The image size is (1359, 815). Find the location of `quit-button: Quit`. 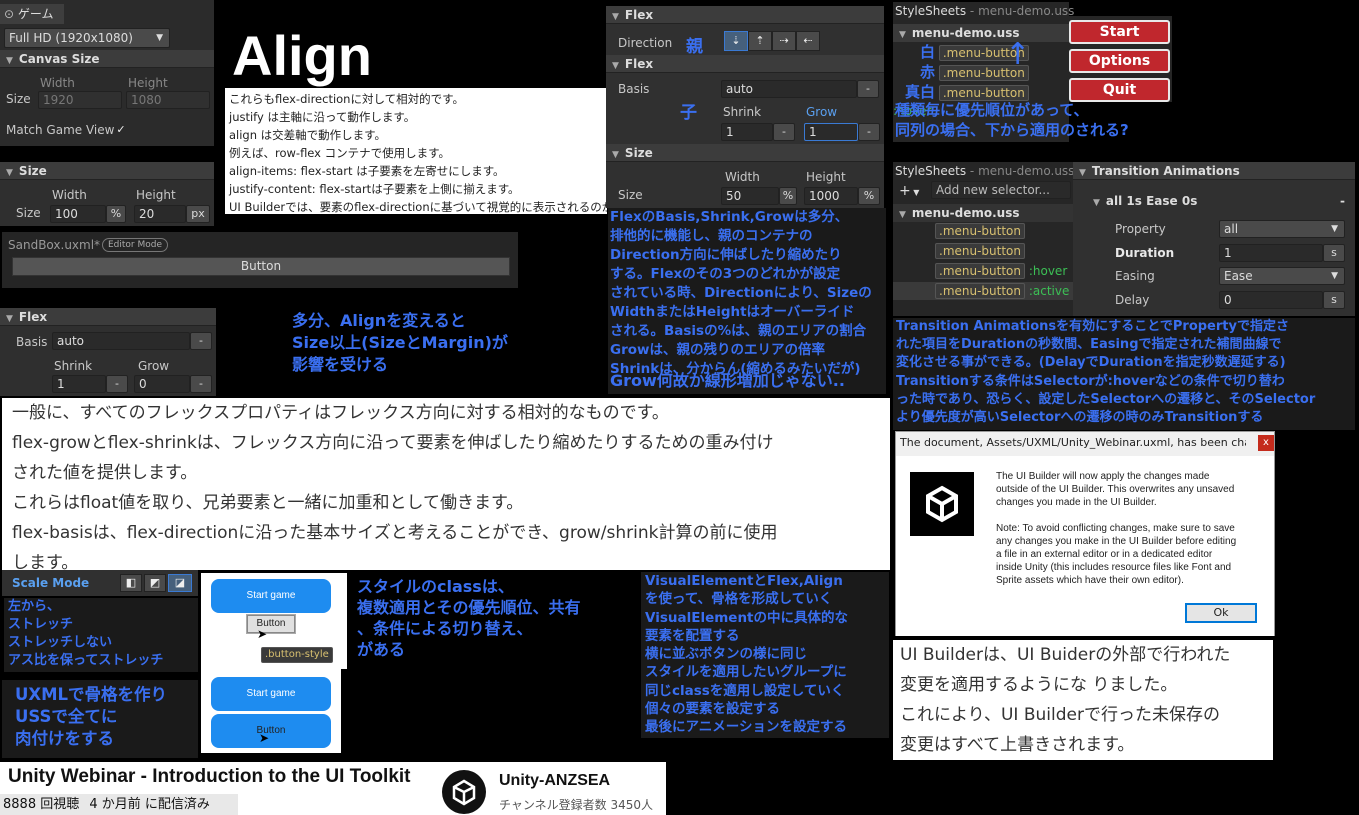

quit-button: Quit is located at coordinates (1119, 90).